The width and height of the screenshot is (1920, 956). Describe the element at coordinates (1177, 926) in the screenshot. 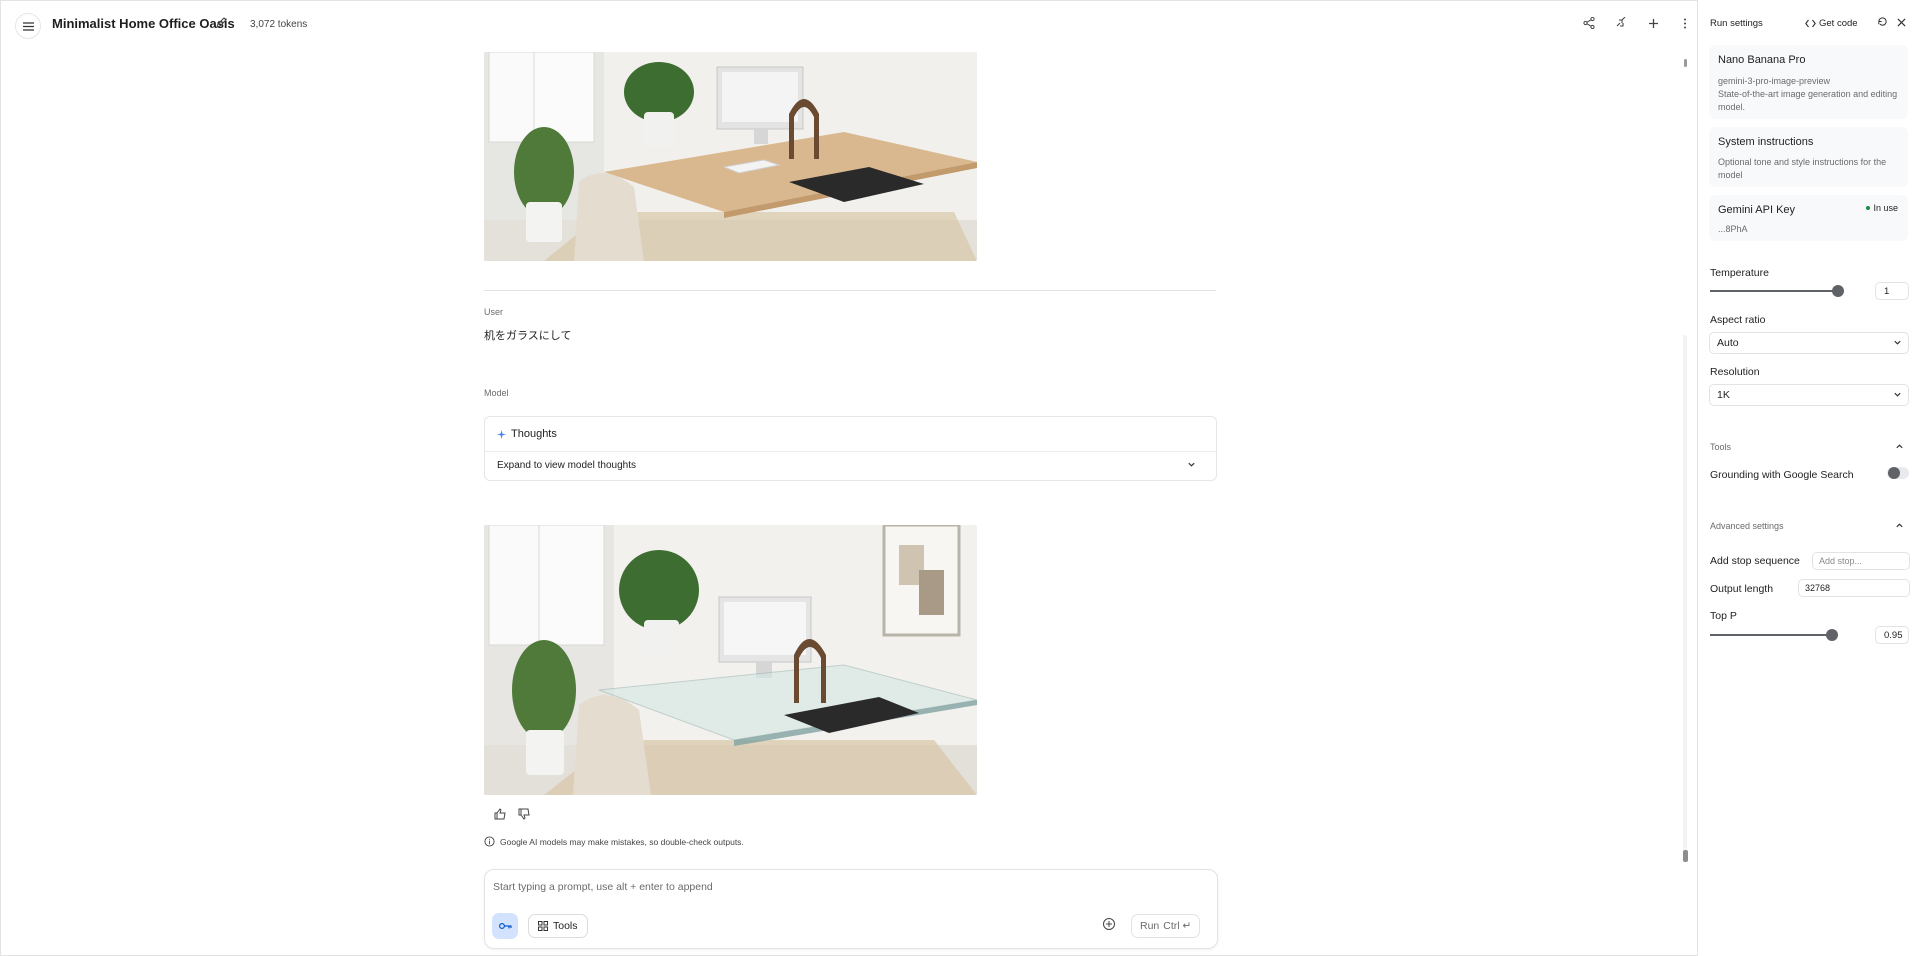

I see `run-shortcut: Ctrl ↵` at that location.